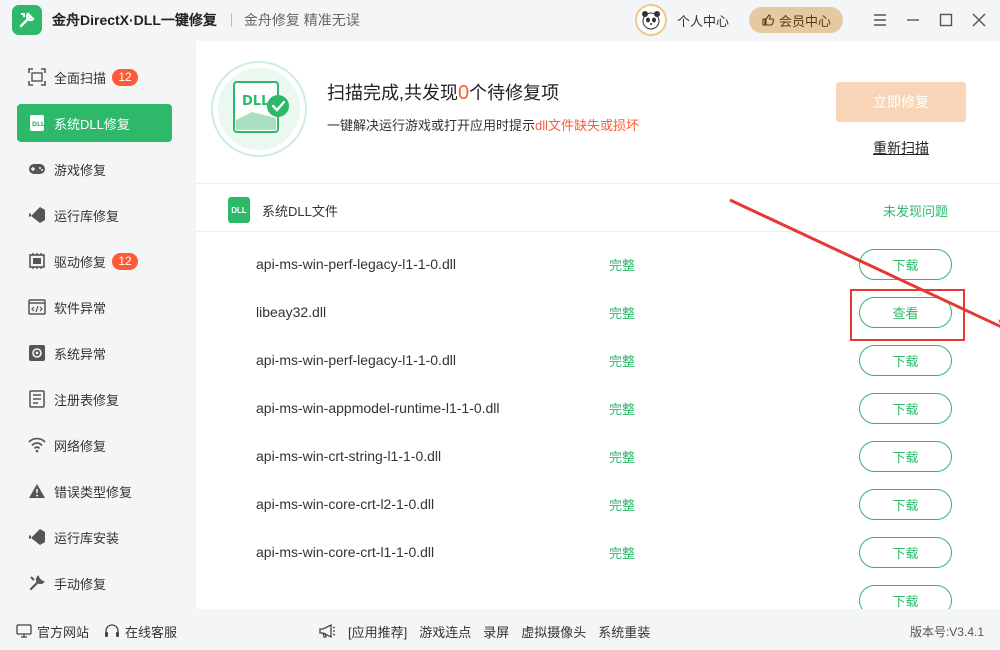  What do you see at coordinates (598, 504) in the screenshot?
I see `table-row: api-ms-win-core-crt-l2-1-0.dll 完整 下载` at bounding box center [598, 504].